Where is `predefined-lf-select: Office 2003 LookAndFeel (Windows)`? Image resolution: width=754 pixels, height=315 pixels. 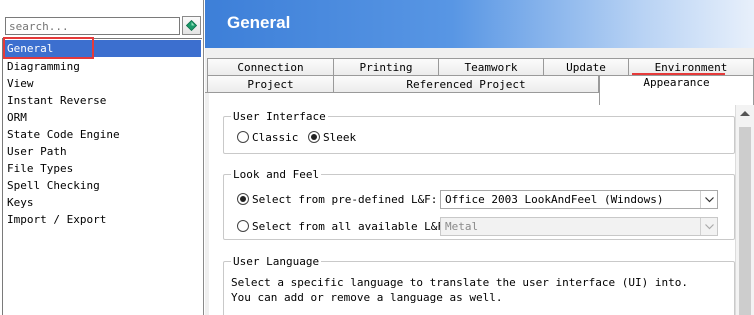
predefined-lf-select: Office 2003 LookAndFeel (Windows) is located at coordinates (579, 199).